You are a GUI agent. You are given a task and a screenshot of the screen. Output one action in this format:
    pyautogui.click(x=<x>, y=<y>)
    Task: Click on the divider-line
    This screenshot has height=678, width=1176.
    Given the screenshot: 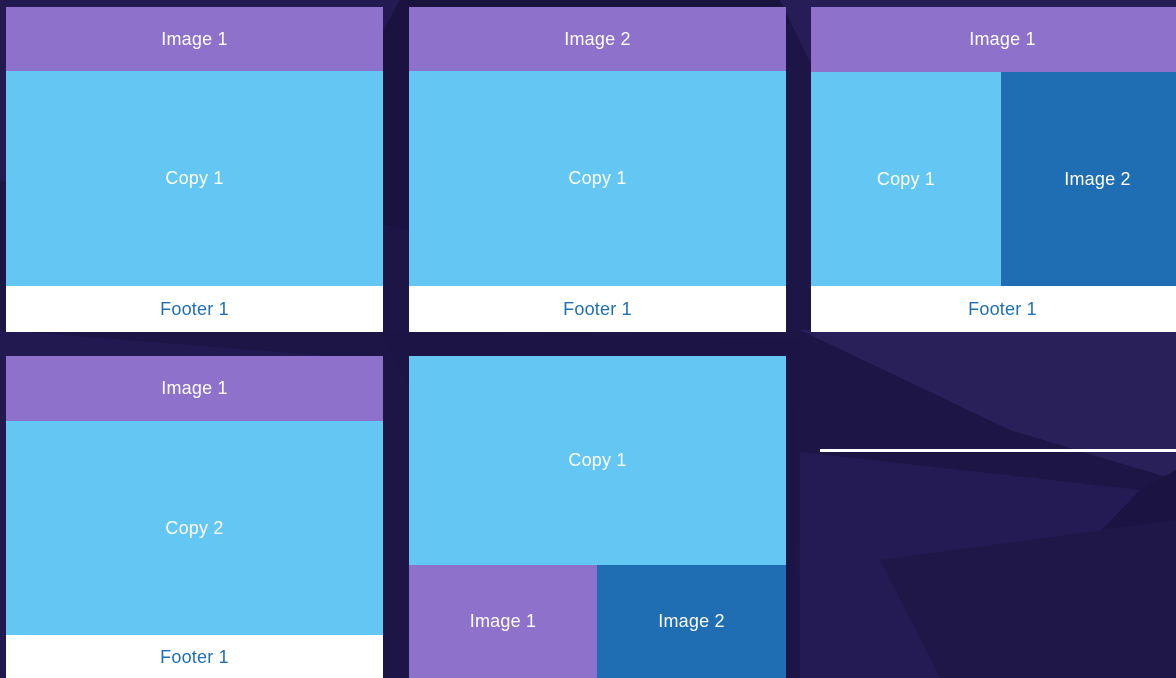 What is the action you would take?
    pyautogui.click(x=998, y=450)
    